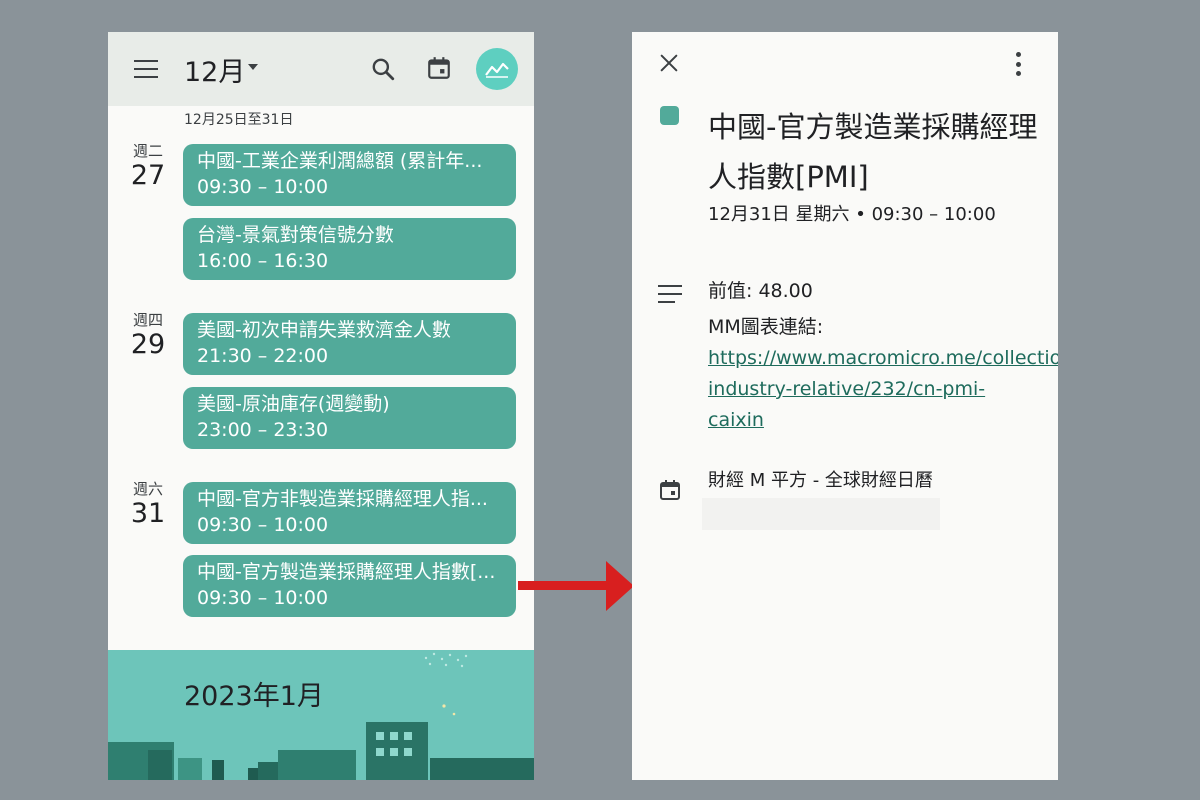  Describe the element at coordinates (147, 320) in the screenshot. I see `weekday: 週四` at that location.